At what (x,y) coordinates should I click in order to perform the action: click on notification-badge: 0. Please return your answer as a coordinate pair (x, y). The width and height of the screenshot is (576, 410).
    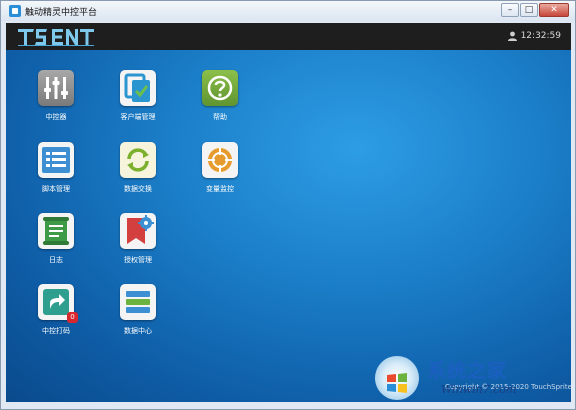
    Looking at the image, I should click on (72, 317).